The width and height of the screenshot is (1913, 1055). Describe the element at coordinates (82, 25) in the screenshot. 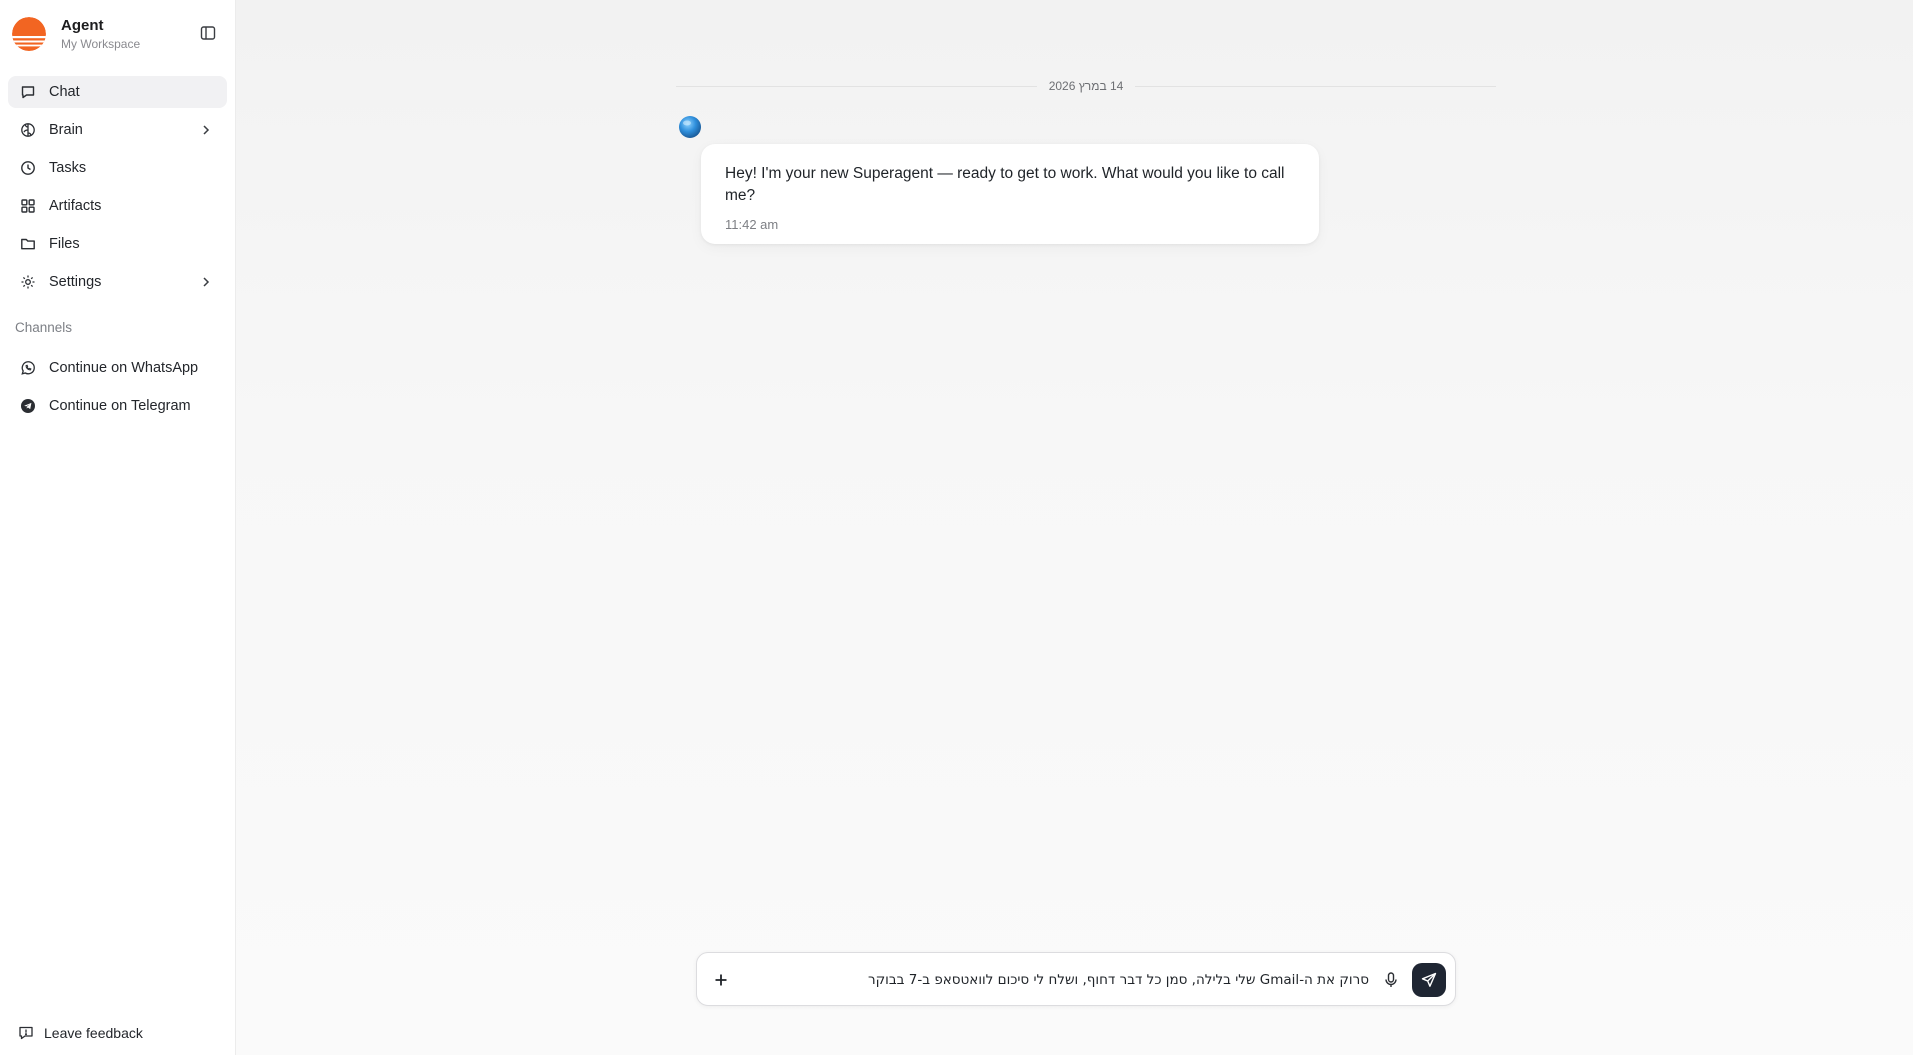

I see `app-name: Agent` at that location.